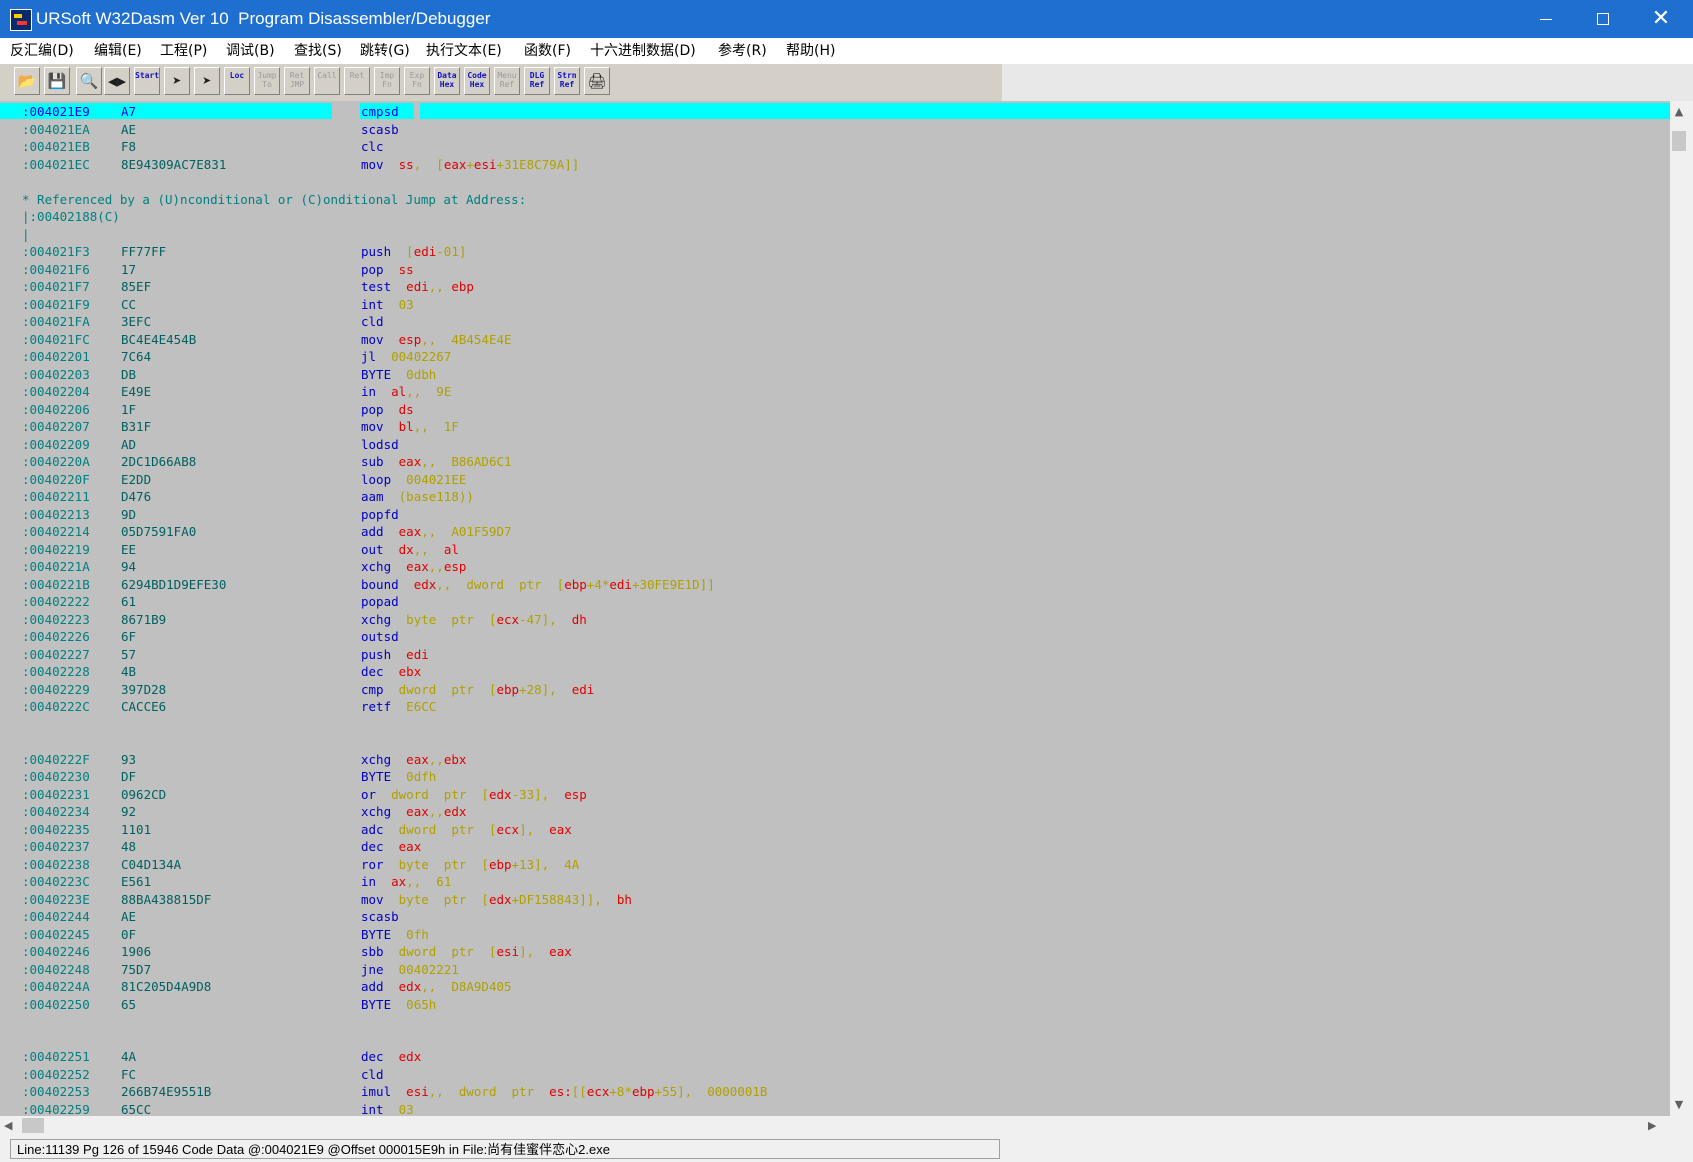 The width and height of the screenshot is (1693, 1162). I want to click on code-line: :0040220A 2DC1D66AB8 sub eax,, B86AD6C1, so click(835, 462).